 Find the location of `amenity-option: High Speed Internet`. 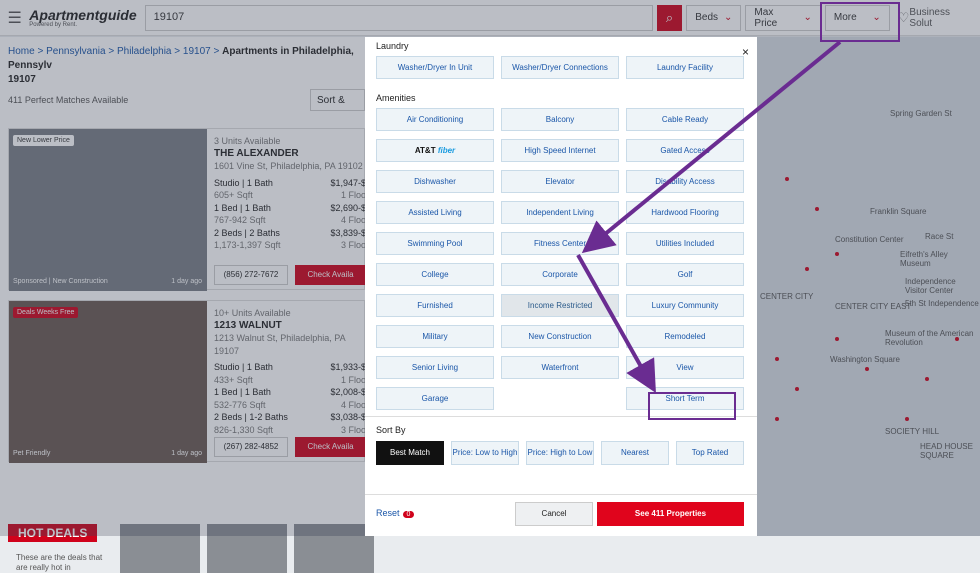

amenity-option: High Speed Internet is located at coordinates (560, 150).